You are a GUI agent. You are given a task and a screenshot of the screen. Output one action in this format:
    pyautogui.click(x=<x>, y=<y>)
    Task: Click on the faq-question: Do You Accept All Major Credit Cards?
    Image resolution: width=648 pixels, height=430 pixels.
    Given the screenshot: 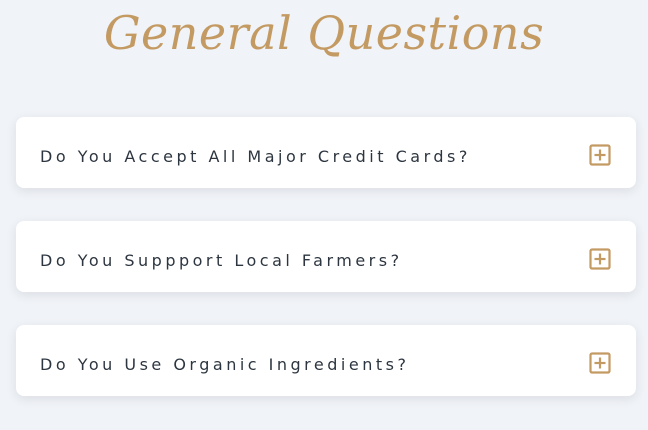 What is the action you would take?
    pyautogui.click(x=255, y=156)
    